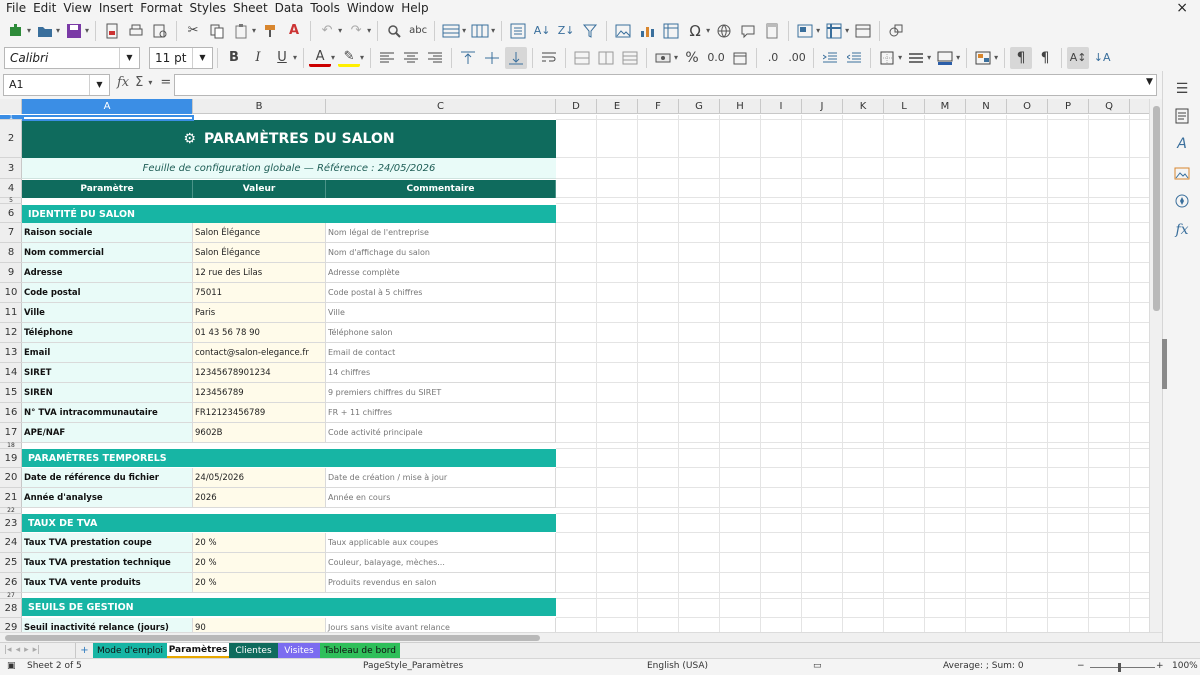 Image resolution: width=1200 pixels, height=675 pixels. I want to click on highlighting-color-icon: ✎, so click(349, 57).